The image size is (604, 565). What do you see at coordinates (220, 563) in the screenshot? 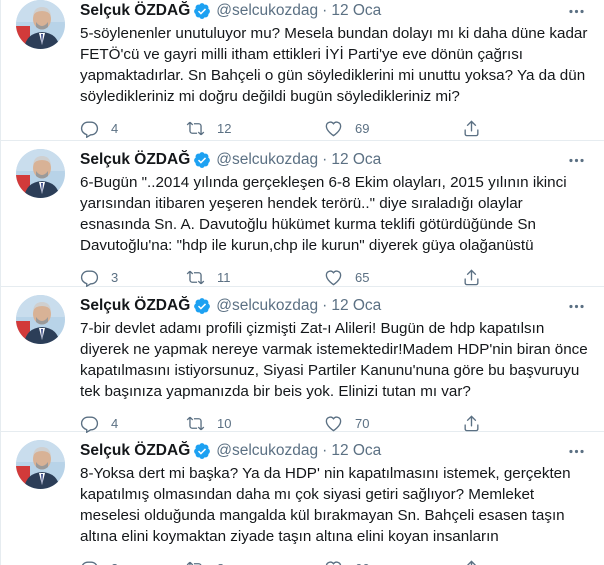
I see `retweet-count: 8` at bounding box center [220, 563].